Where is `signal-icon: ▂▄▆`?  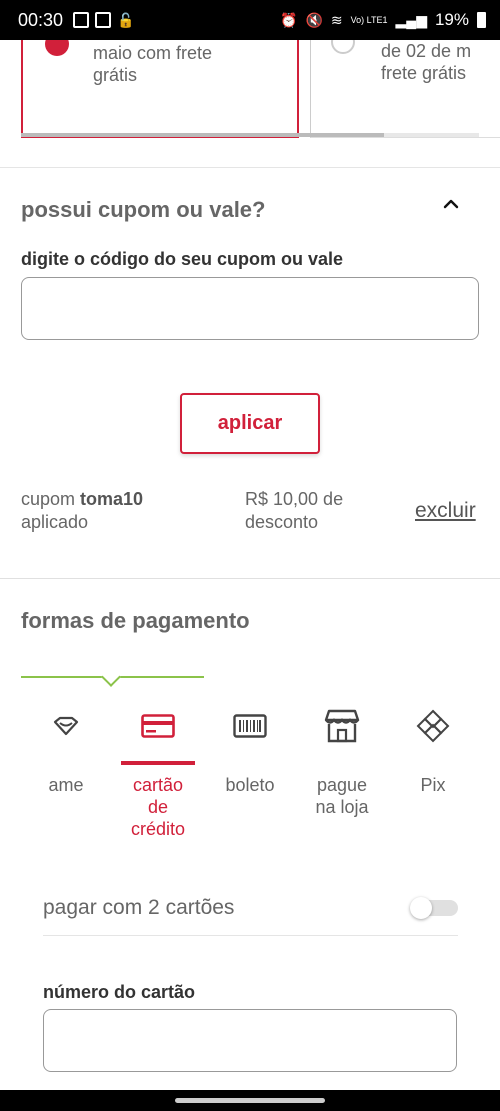
signal-icon: ▂▄▆ is located at coordinates (411, 19).